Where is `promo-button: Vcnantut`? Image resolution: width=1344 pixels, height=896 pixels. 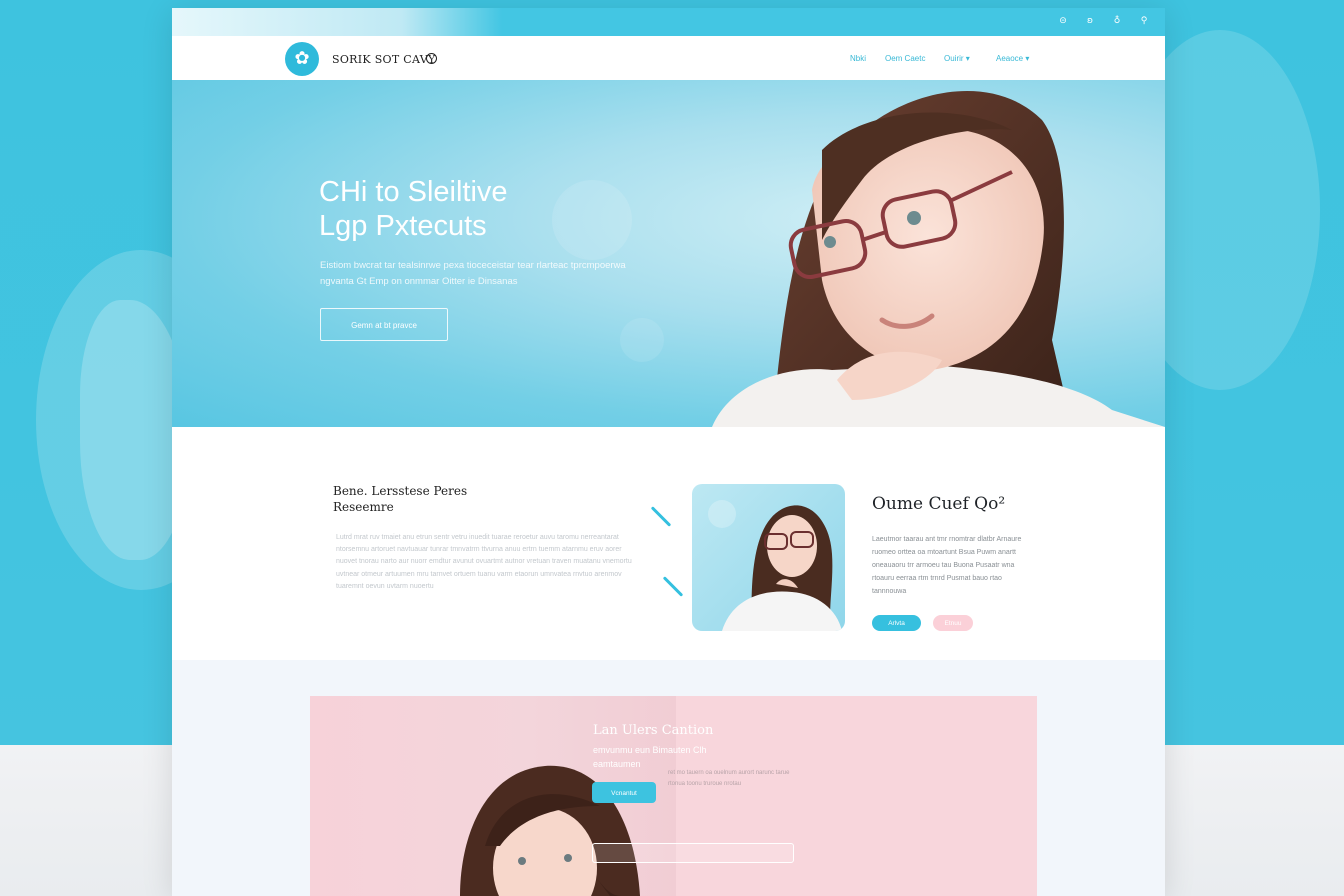
promo-button: Vcnantut is located at coordinates (624, 792).